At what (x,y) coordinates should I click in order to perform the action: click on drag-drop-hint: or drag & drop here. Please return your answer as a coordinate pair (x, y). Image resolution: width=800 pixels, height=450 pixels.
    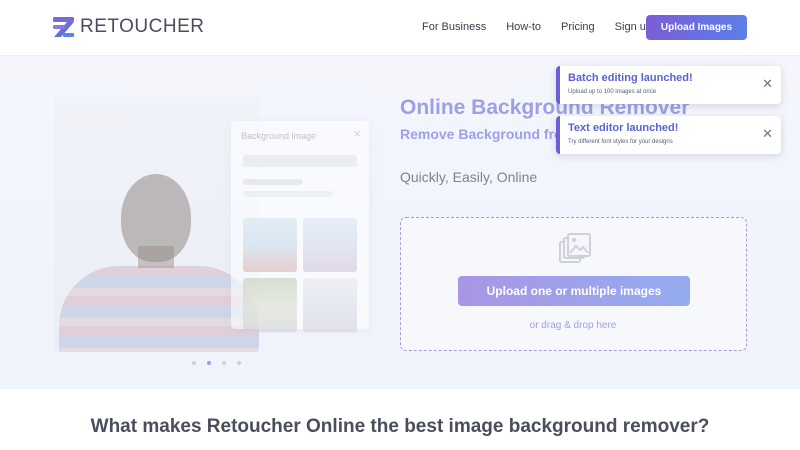
    Looking at the image, I should click on (573, 325).